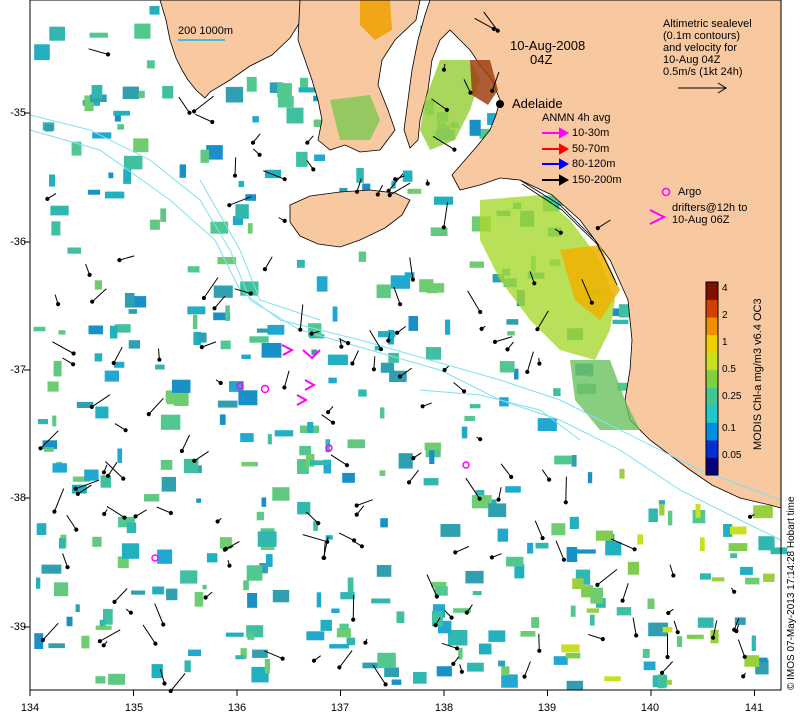 Image resolution: width=800 pixels, height=720 pixels. What do you see at coordinates (690, 192) in the screenshot?
I see `argo-label: Argo` at bounding box center [690, 192].